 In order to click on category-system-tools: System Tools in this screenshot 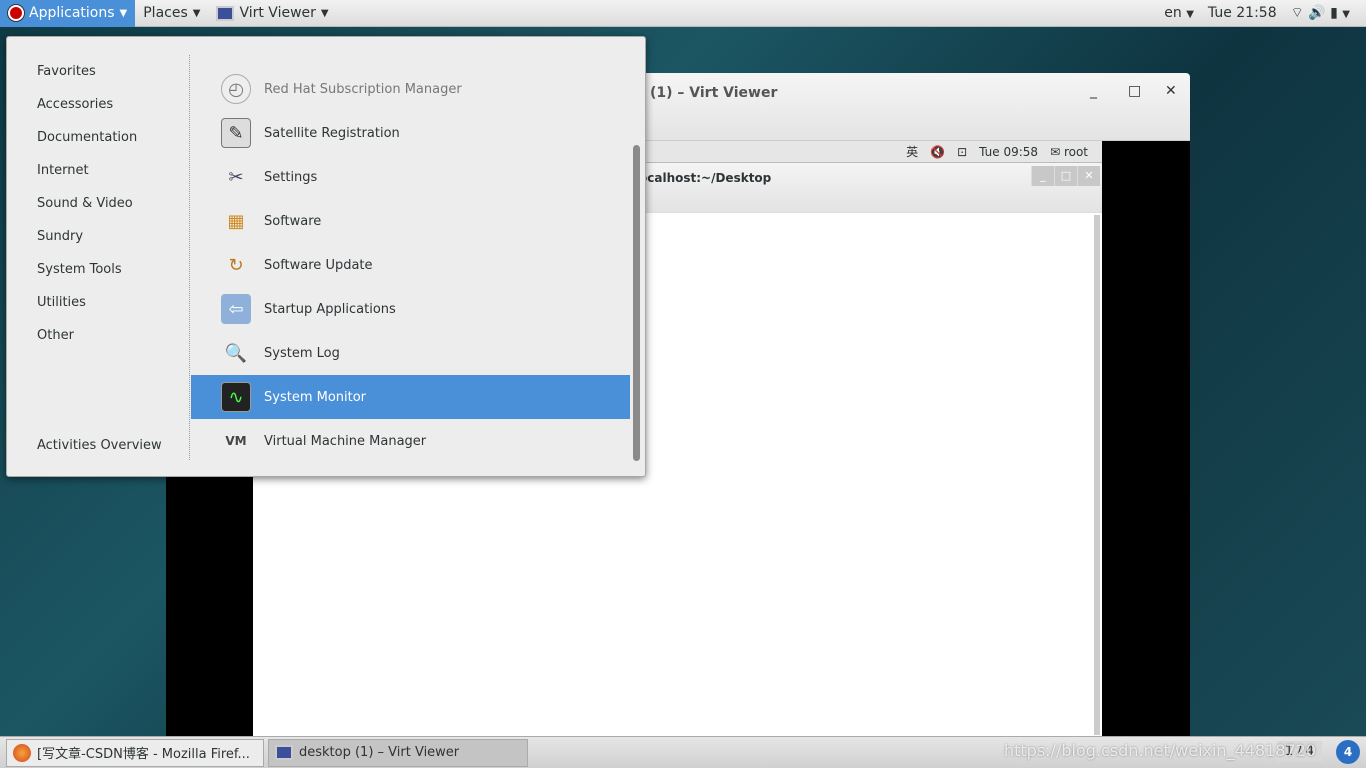, I will do `click(98, 269)`.